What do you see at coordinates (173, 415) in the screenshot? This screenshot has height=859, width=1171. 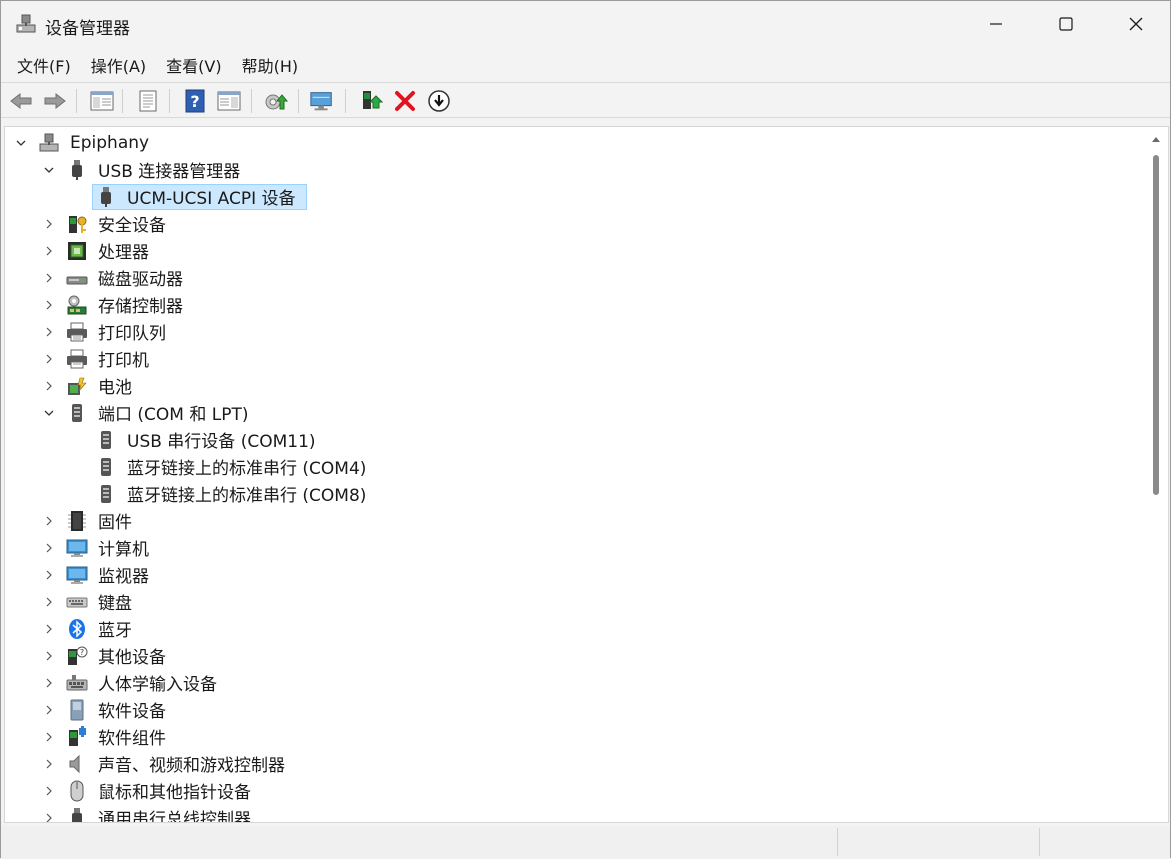 I see `tree-item-label: 端口 (COM 和 LPT)` at bounding box center [173, 415].